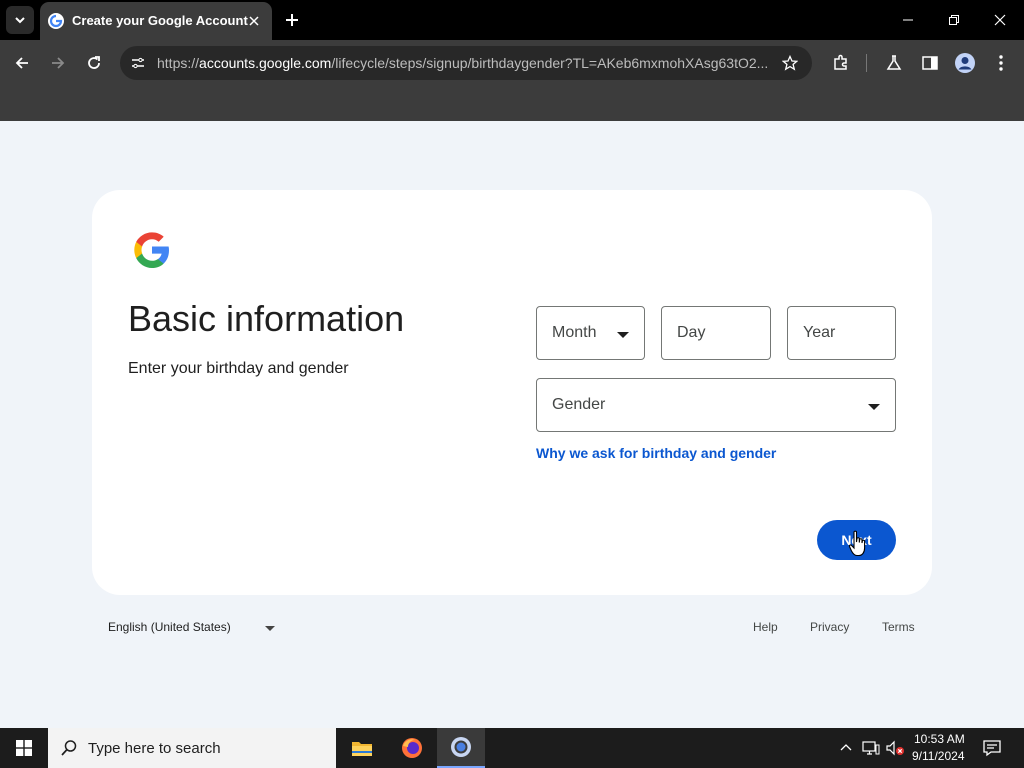  I want to click on active-tab: Create your Google Account, so click(156, 21).